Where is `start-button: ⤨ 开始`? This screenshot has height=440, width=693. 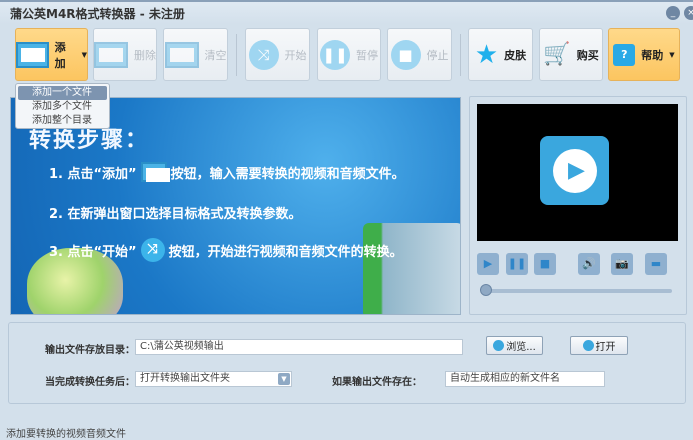 start-button: ⤨ 开始 is located at coordinates (277, 54).